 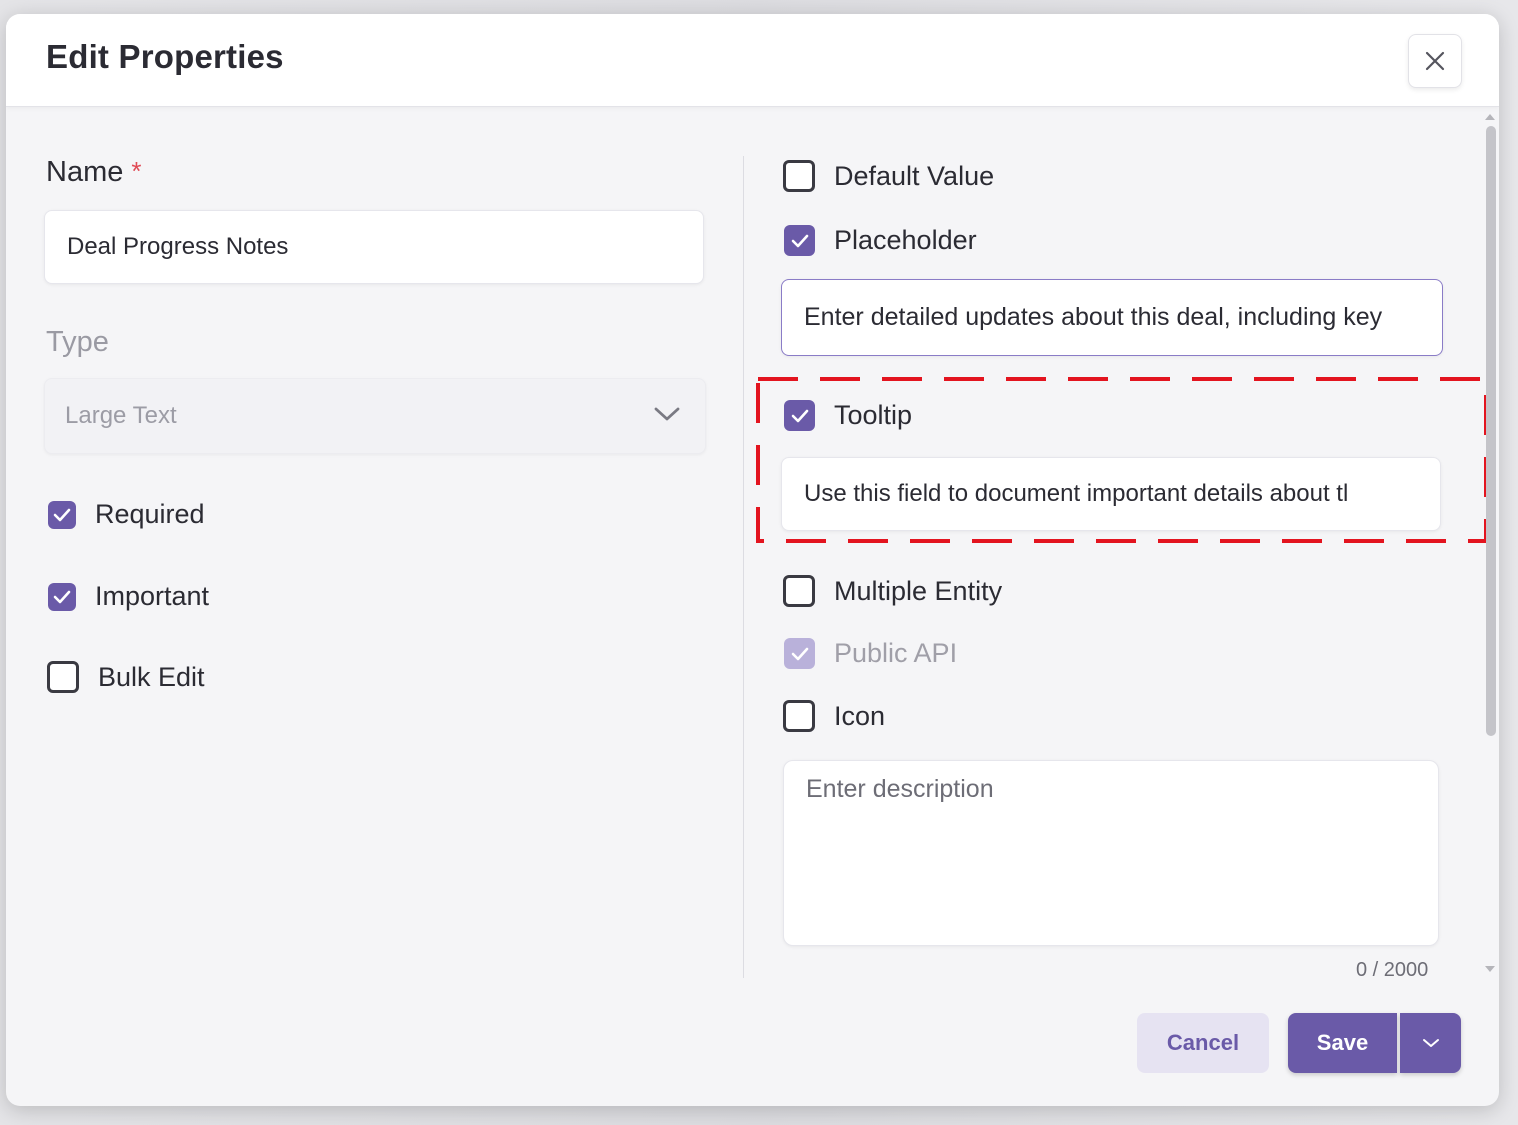 I want to click on public-api-label: Public API, so click(x=896, y=653).